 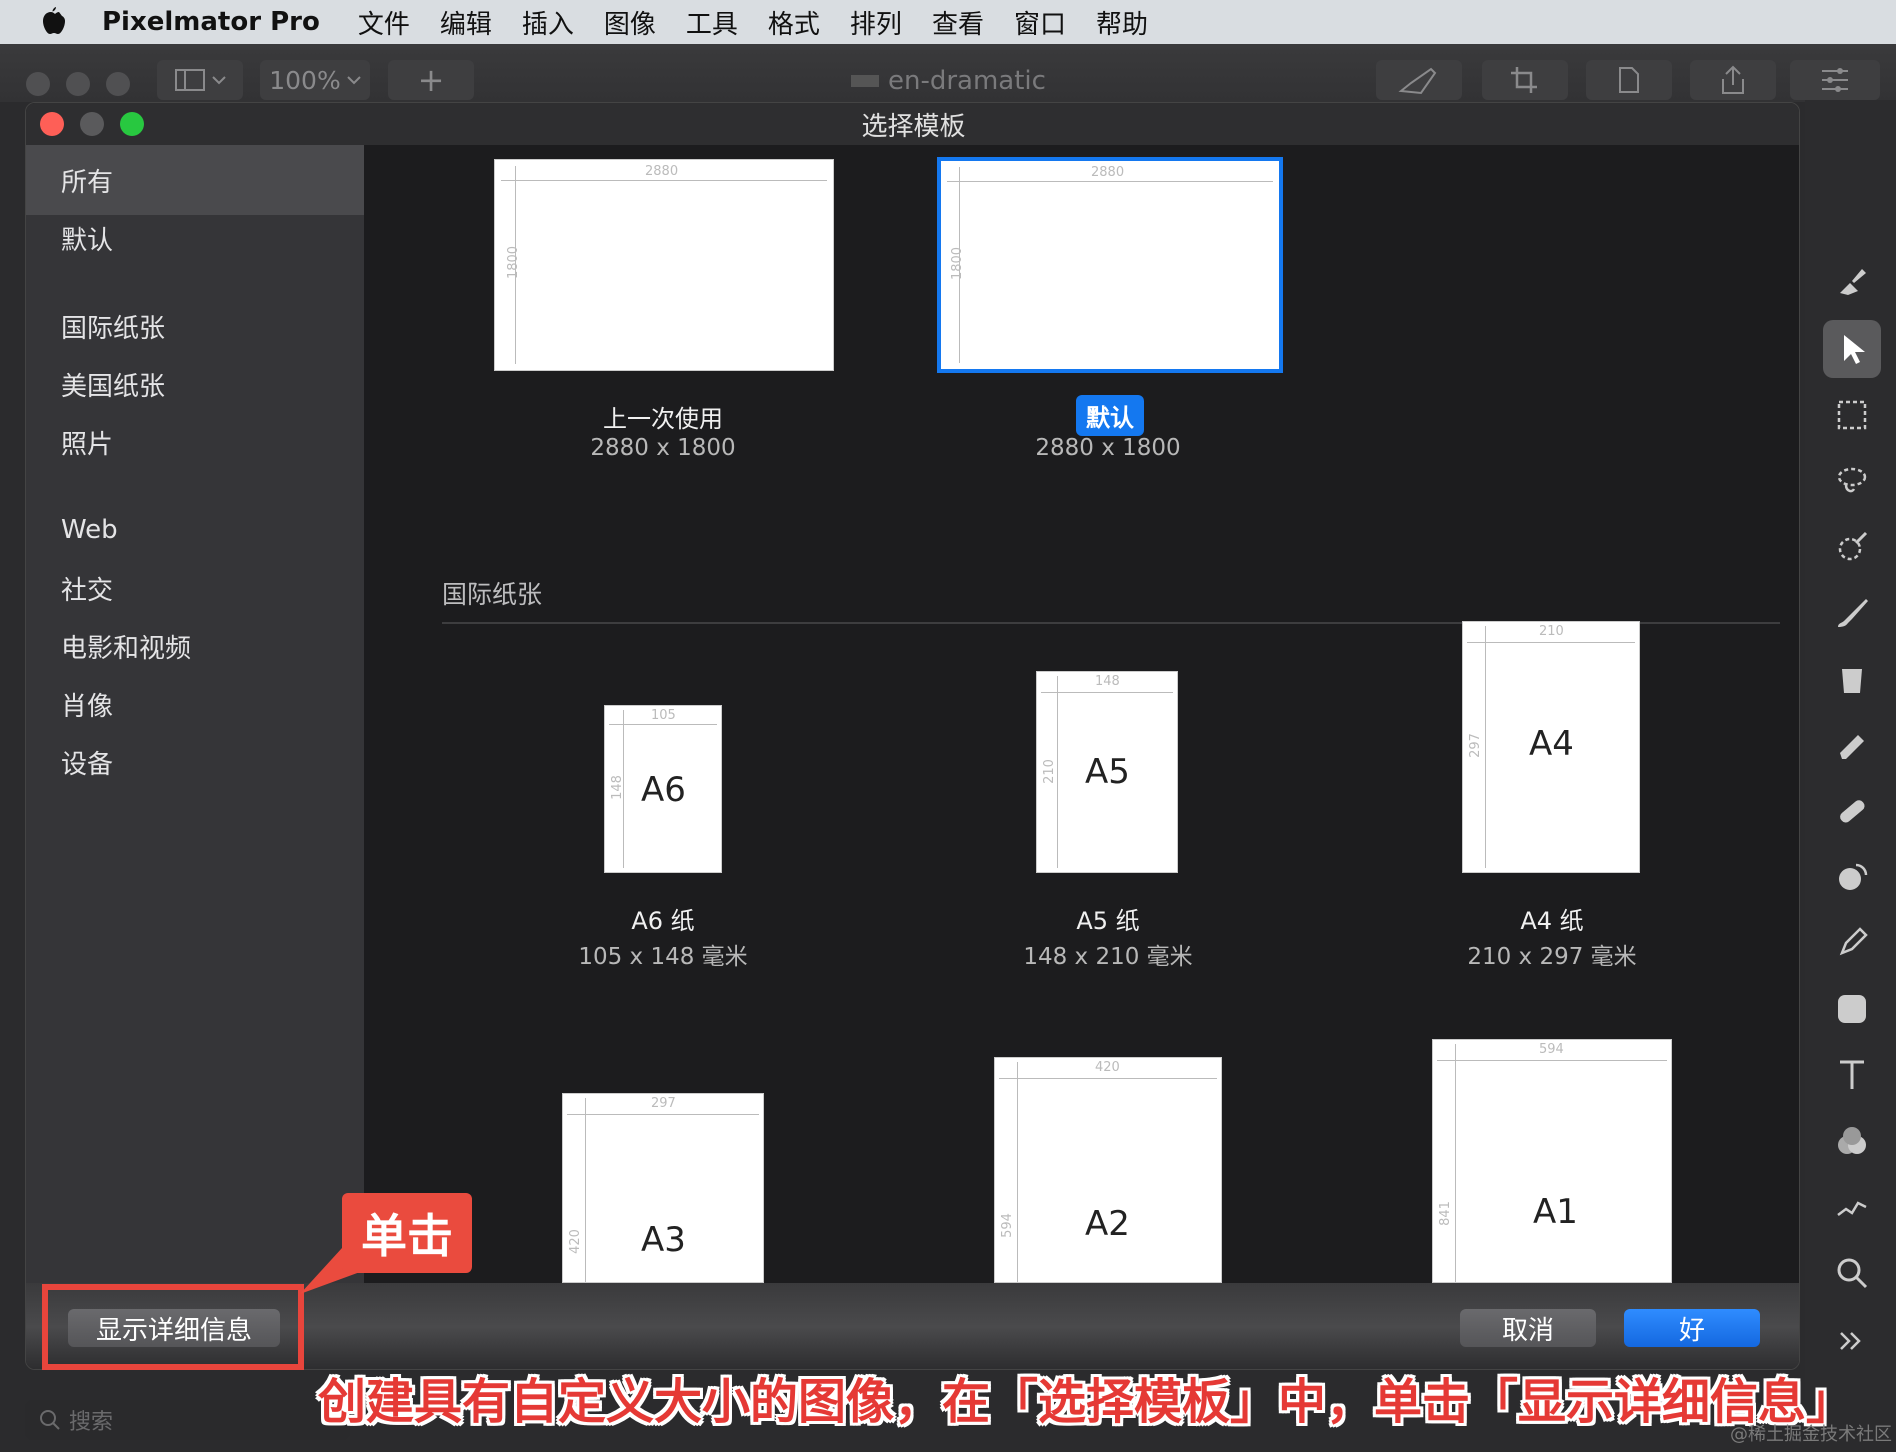 What do you see at coordinates (92, 124) in the screenshot?
I see `dialog-minimize-button` at bounding box center [92, 124].